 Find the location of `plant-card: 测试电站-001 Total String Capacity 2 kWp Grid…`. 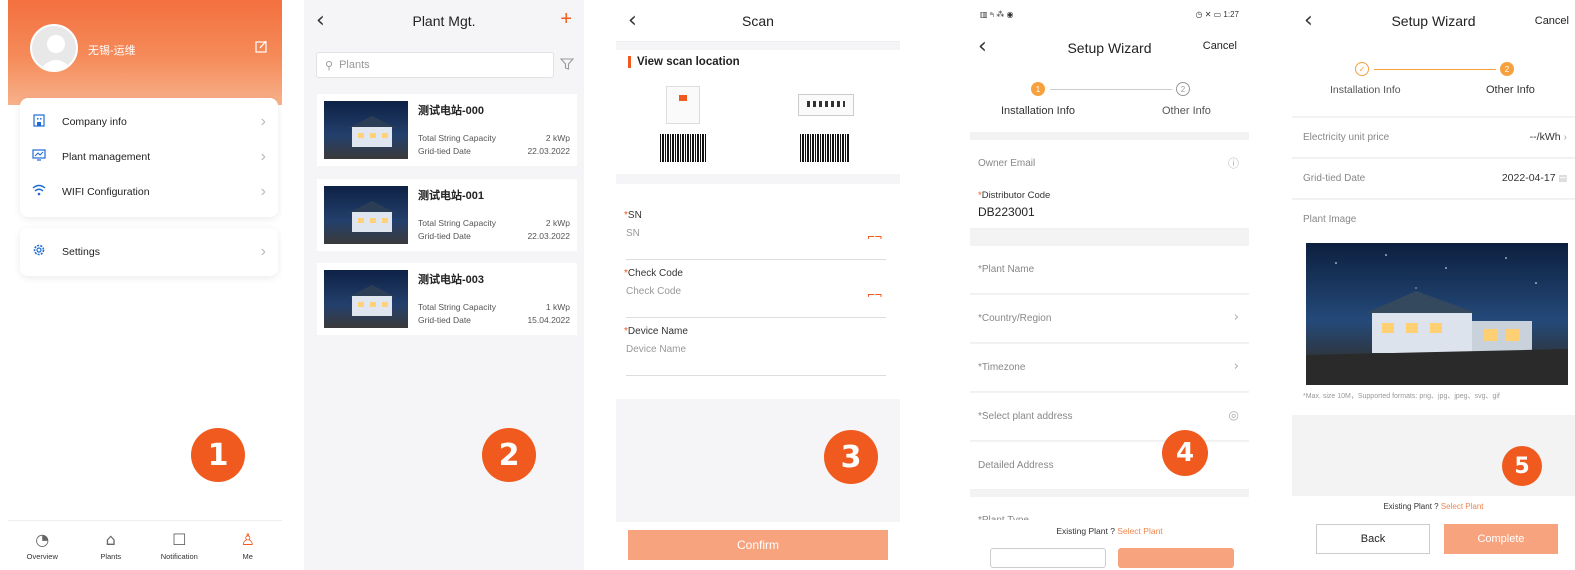

plant-card: 测试电站-001 Total String Capacity 2 kWp Grid… is located at coordinates (447, 215).